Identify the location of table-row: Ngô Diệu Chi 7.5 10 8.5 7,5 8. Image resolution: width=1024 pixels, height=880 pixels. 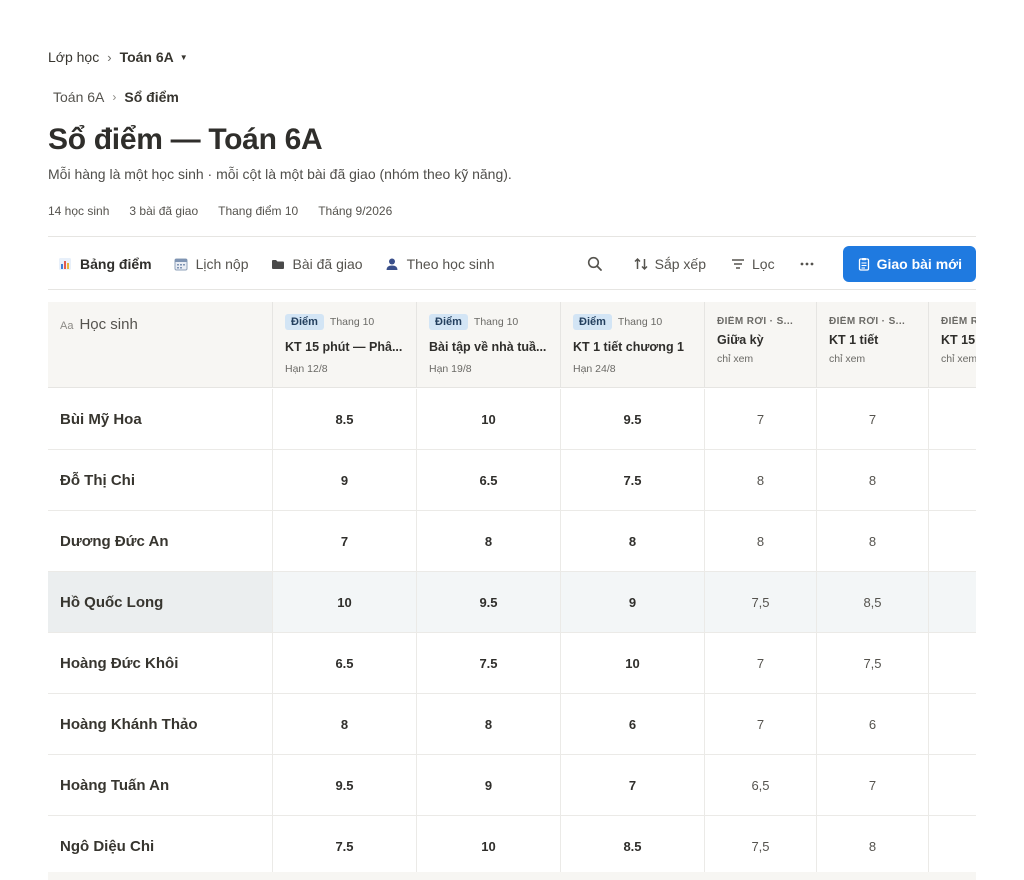
(512, 846).